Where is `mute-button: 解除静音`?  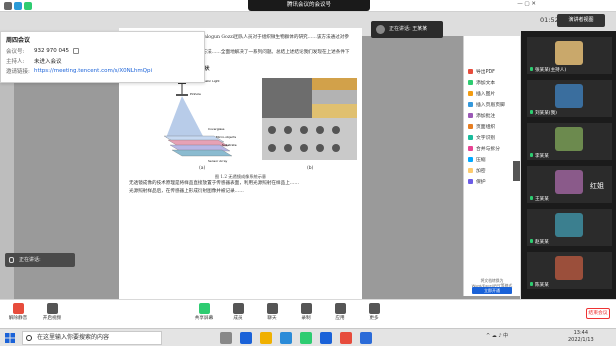
mute-button: 解除静音 is located at coordinates (18, 315).